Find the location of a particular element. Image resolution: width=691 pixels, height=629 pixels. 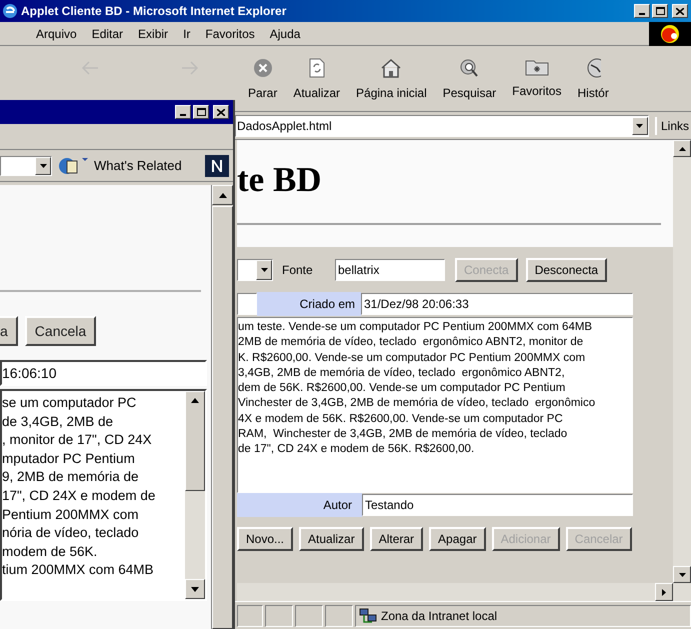

browser-logo-icon is located at coordinates (10, 11).